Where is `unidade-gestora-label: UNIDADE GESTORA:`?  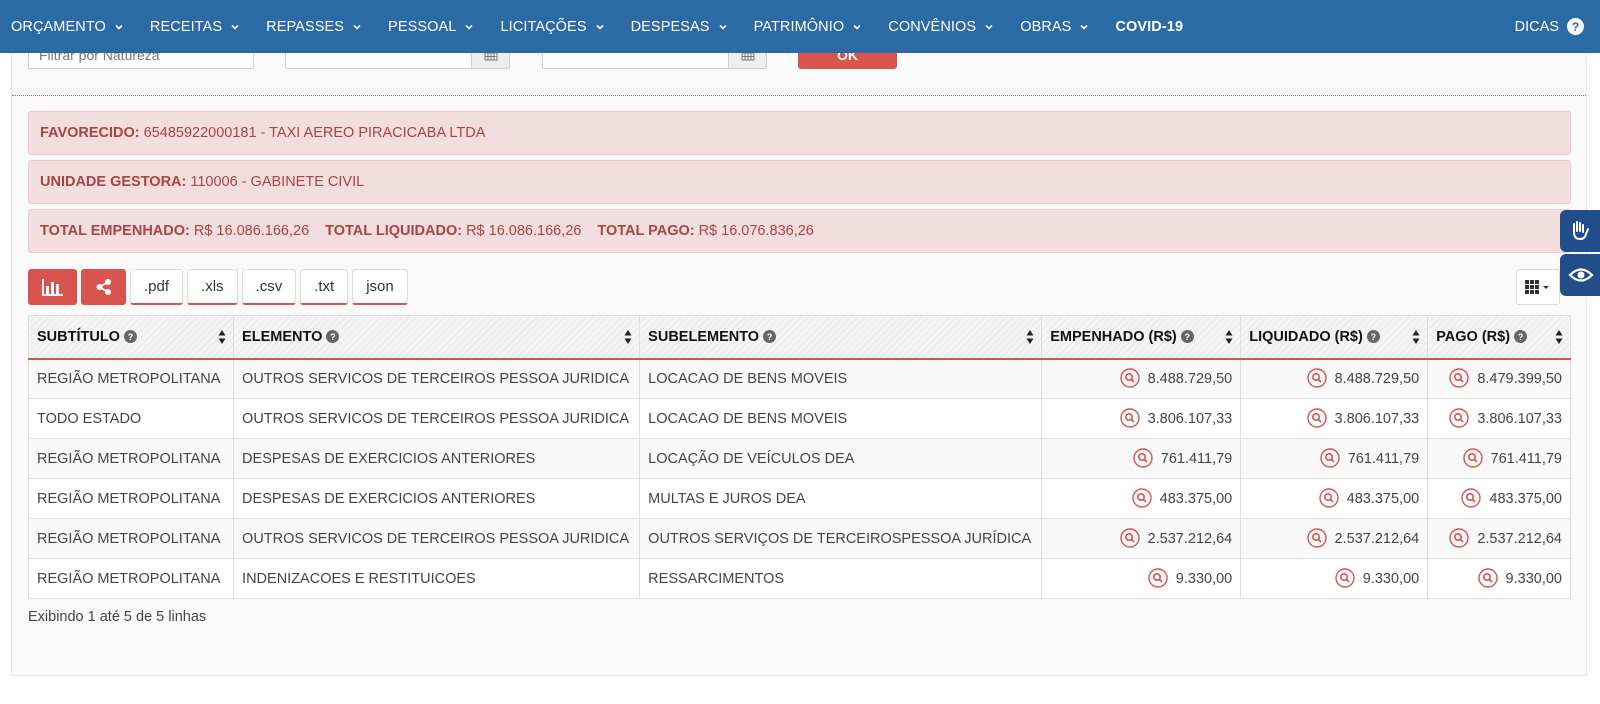 unidade-gestora-label: UNIDADE GESTORA: is located at coordinates (113, 182).